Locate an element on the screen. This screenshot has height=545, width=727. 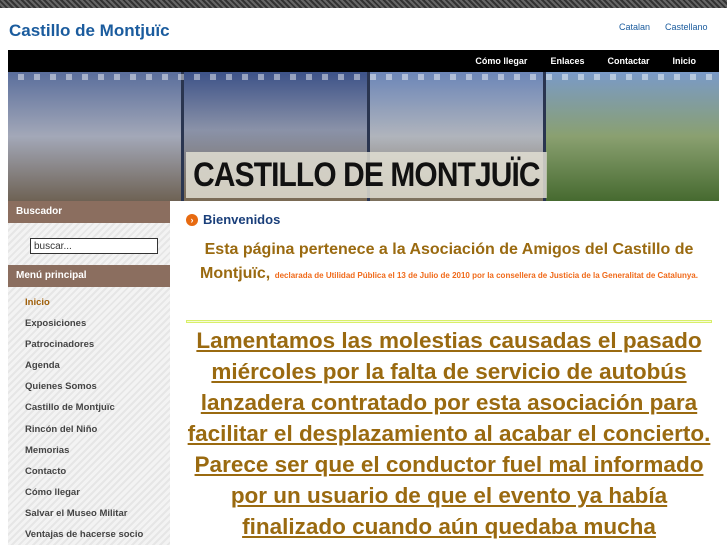
menu-item-quienes-somos: Quienes Somos is located at coordinates (89, 385).